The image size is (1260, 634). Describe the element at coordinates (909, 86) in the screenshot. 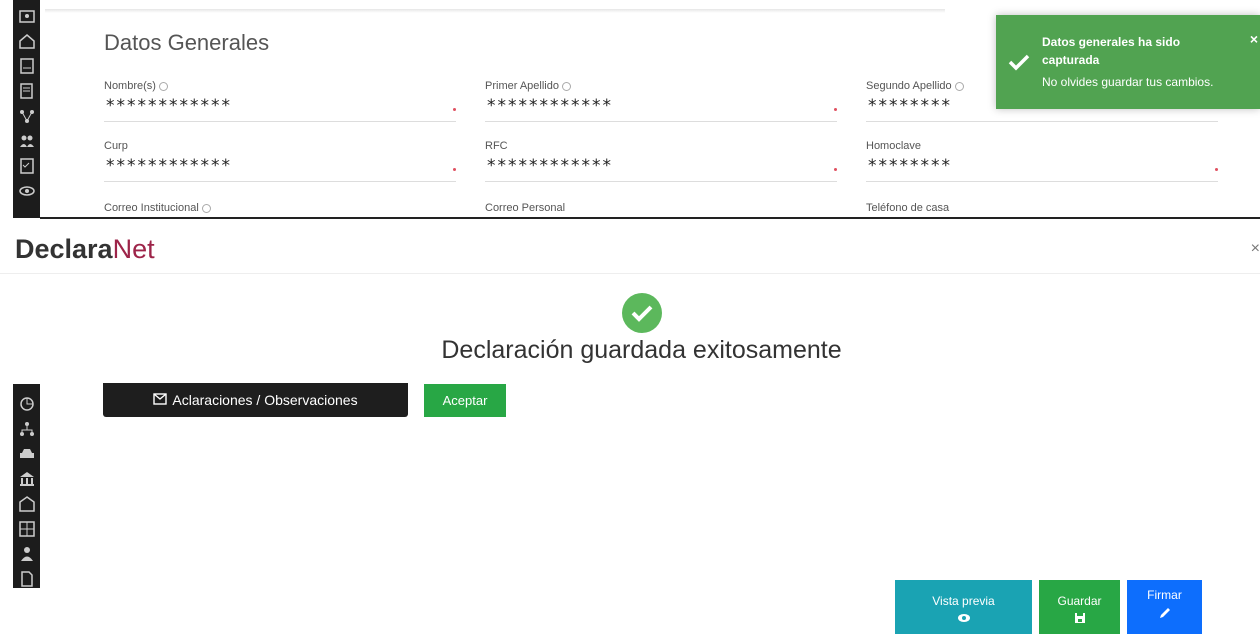

I see `field-label: Segundo Apellido` at that location.